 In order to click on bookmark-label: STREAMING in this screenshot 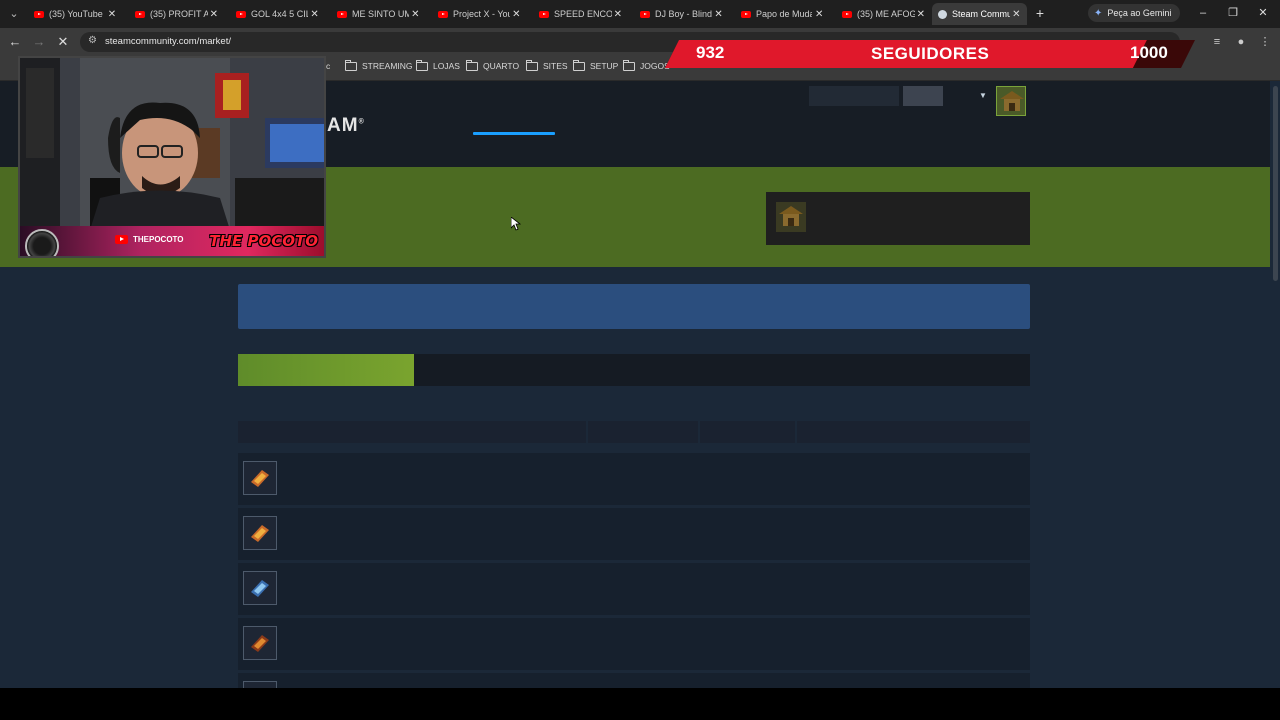, I will do `click(387, 66)`.